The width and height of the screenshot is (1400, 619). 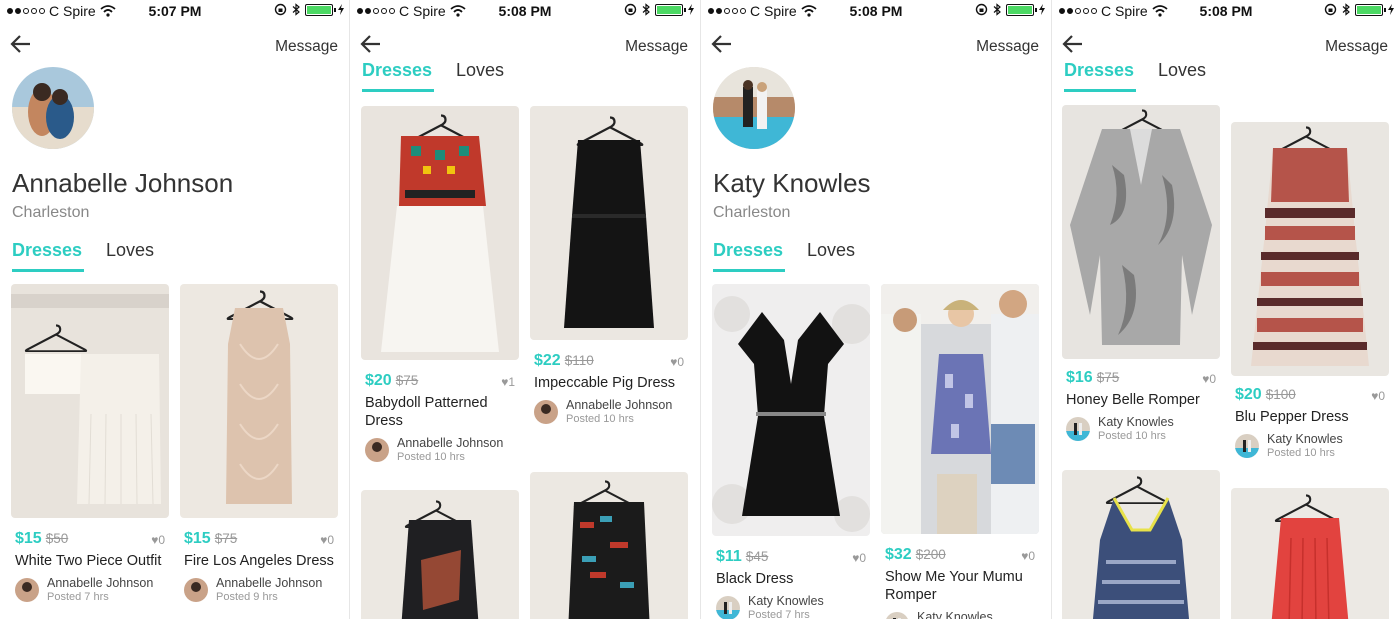 What do you see at coordinates (605, 383) in the screenshot?
I see `listing-title: Impeccable Pig Dress` at bounding box center [605, 383].